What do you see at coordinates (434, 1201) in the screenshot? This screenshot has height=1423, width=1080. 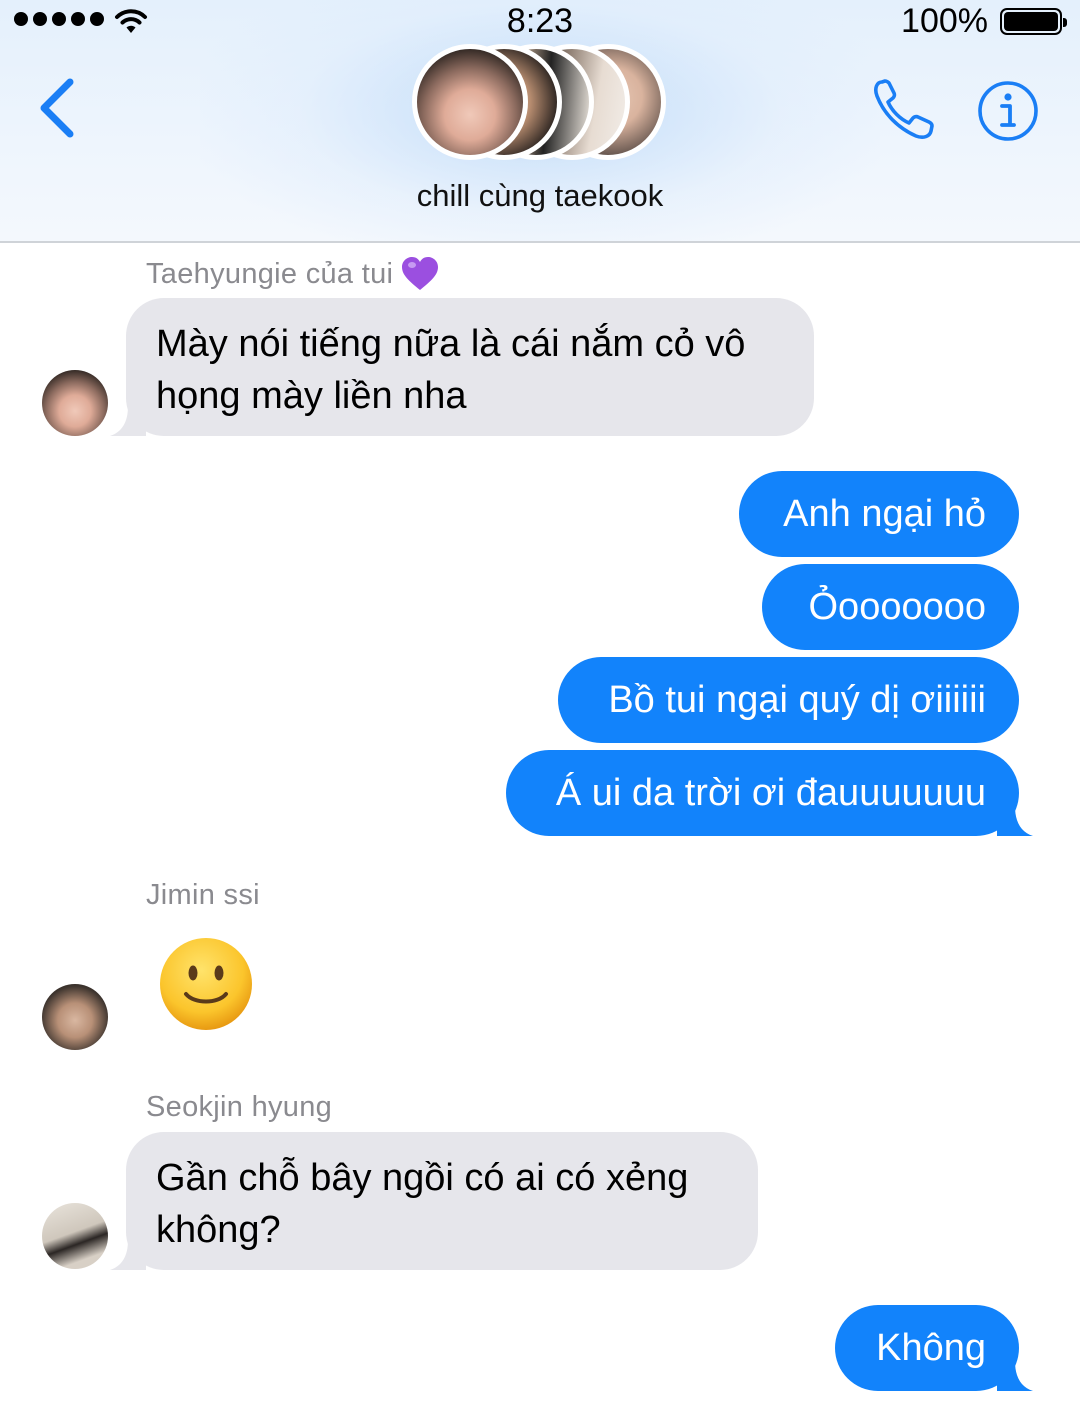 I see `message-bubble-incoming: Gần chỗ bây ngồi có ai có xẻng không?` at bounding box center [434, 1201].